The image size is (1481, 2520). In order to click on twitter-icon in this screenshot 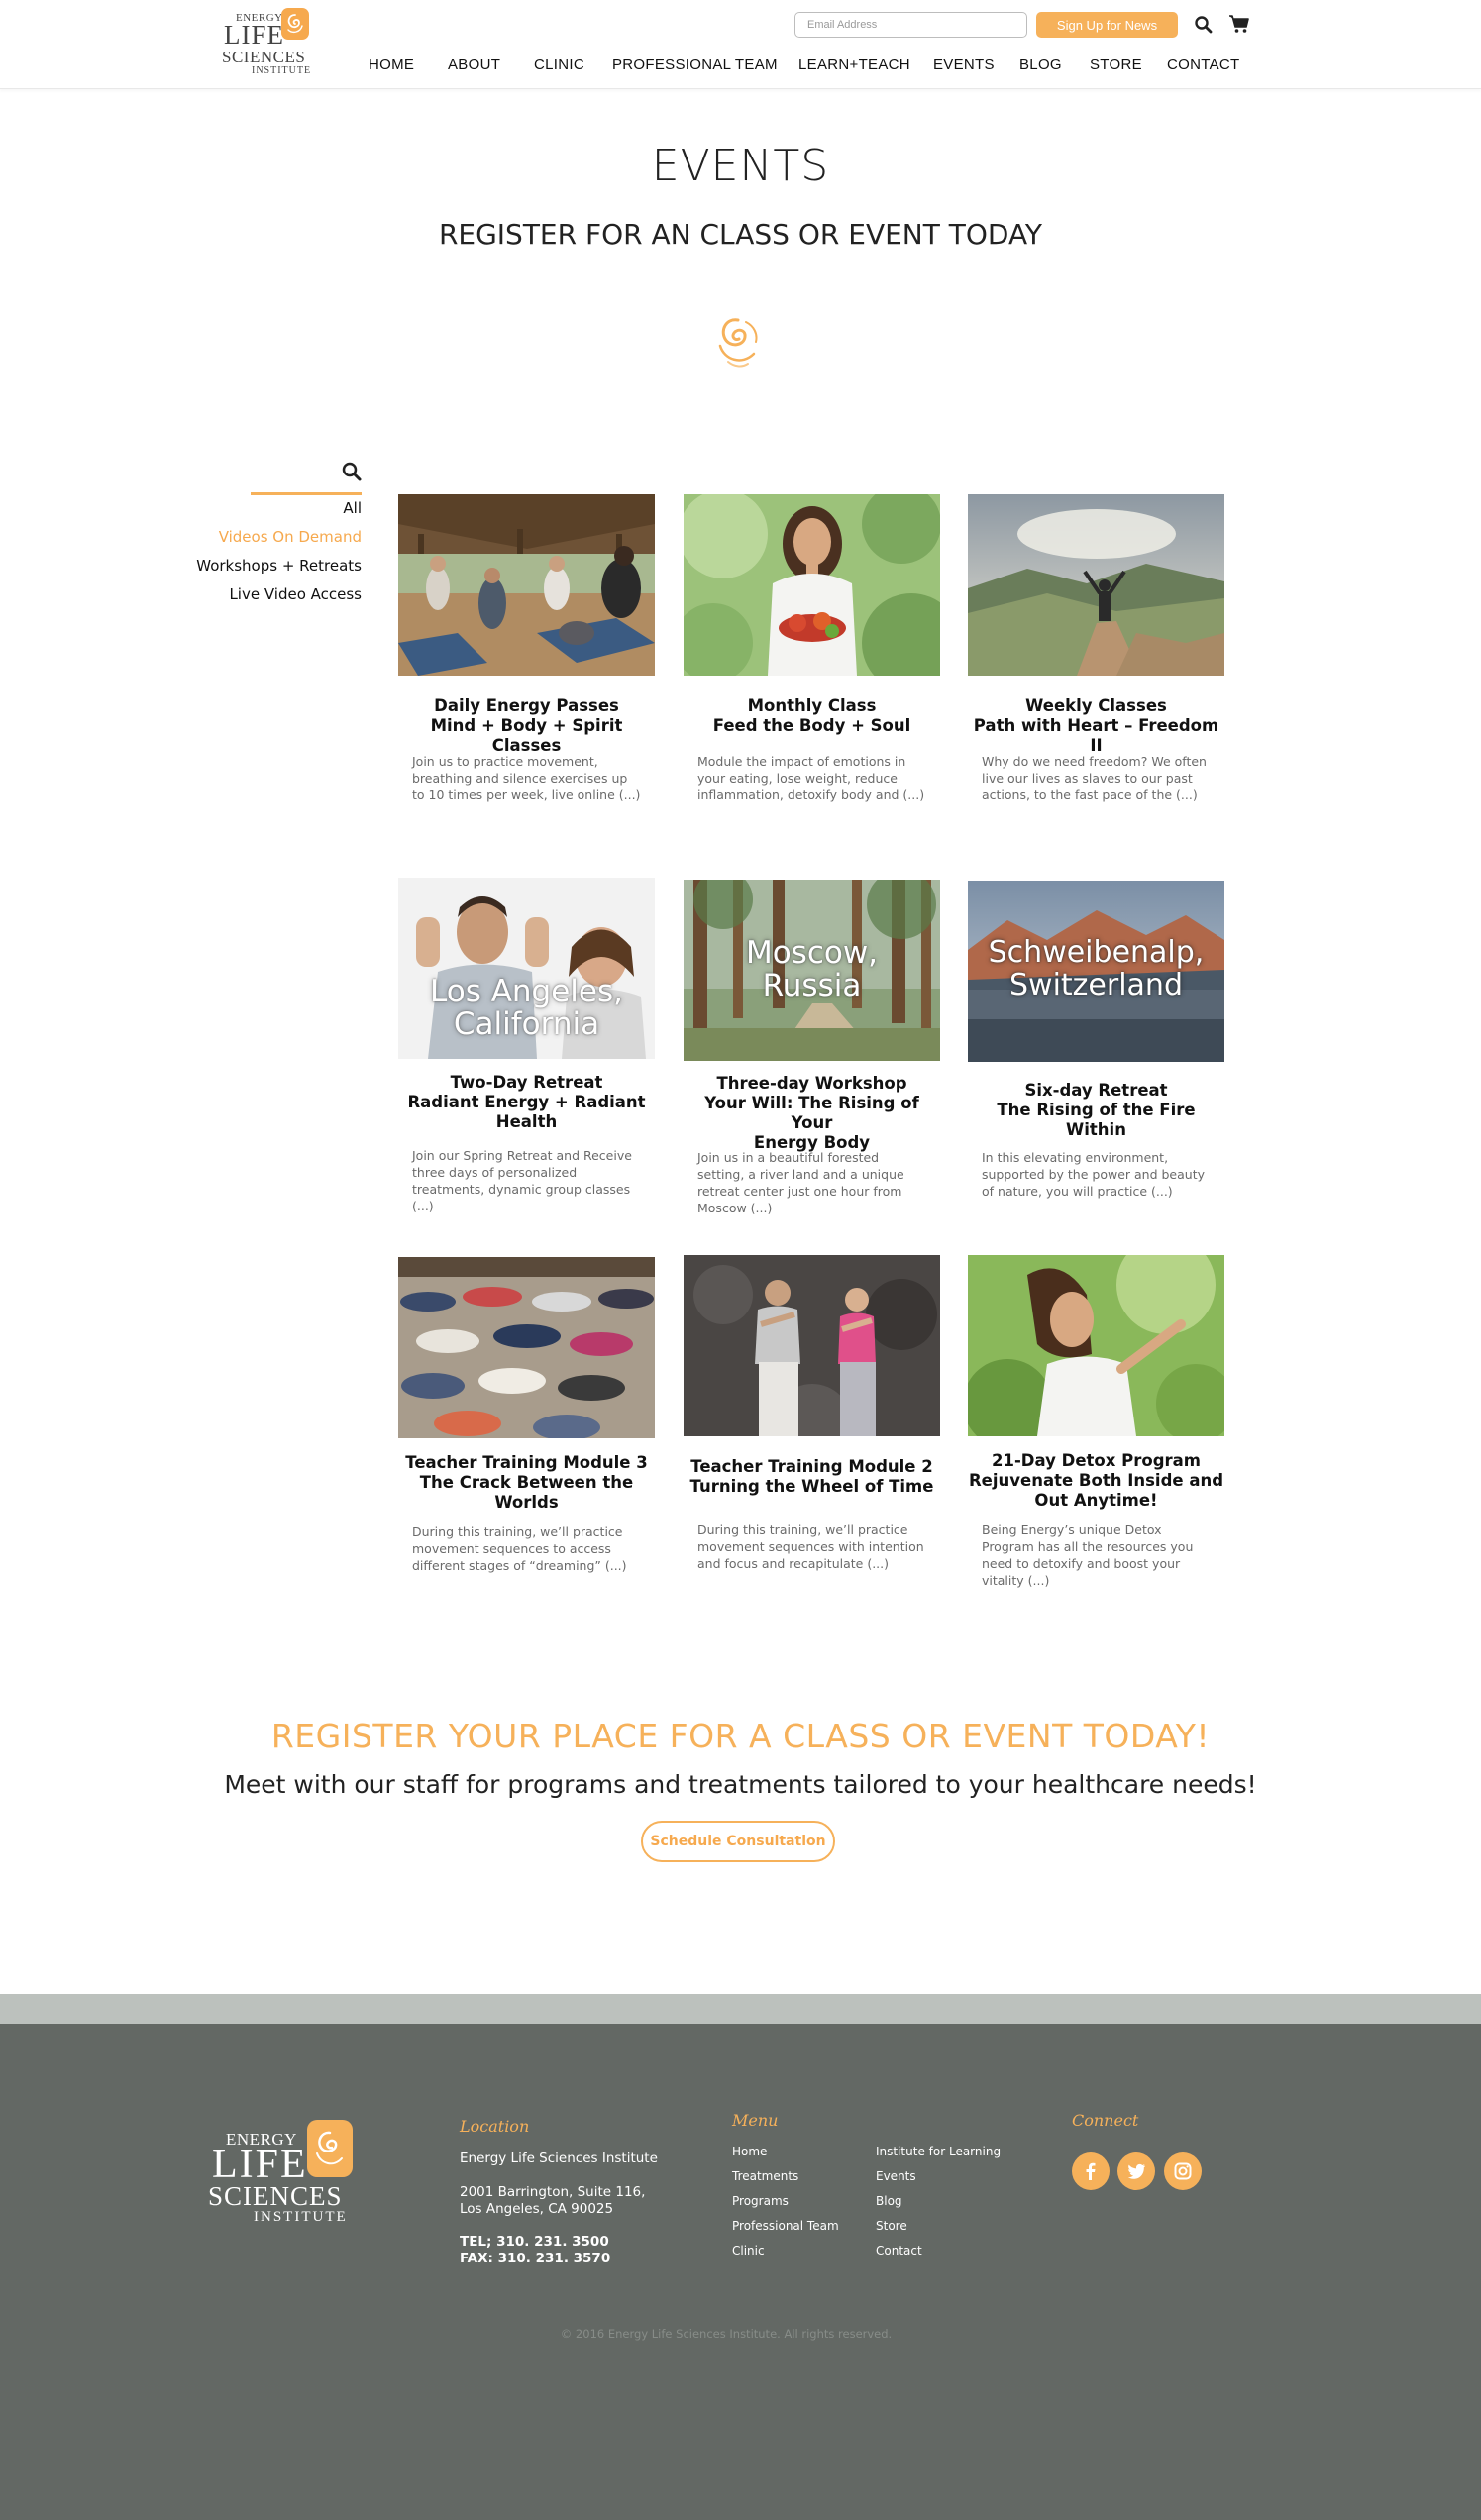, I will do `click(1136, 2171)`.